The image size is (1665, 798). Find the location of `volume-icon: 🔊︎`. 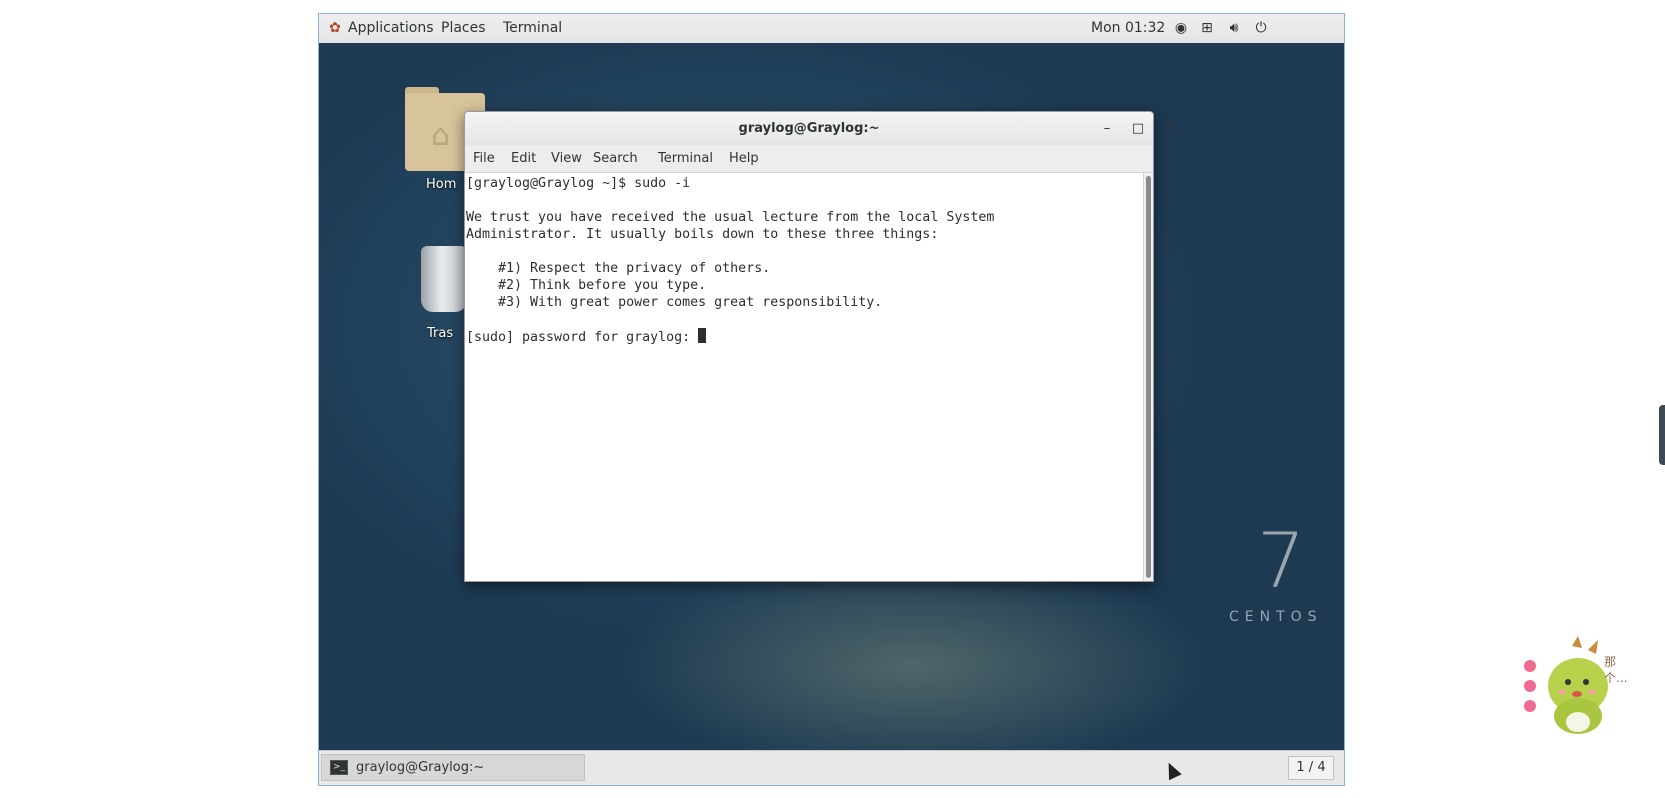

volume-icon: 🔊︎ is located at coordinates (1234, 28).